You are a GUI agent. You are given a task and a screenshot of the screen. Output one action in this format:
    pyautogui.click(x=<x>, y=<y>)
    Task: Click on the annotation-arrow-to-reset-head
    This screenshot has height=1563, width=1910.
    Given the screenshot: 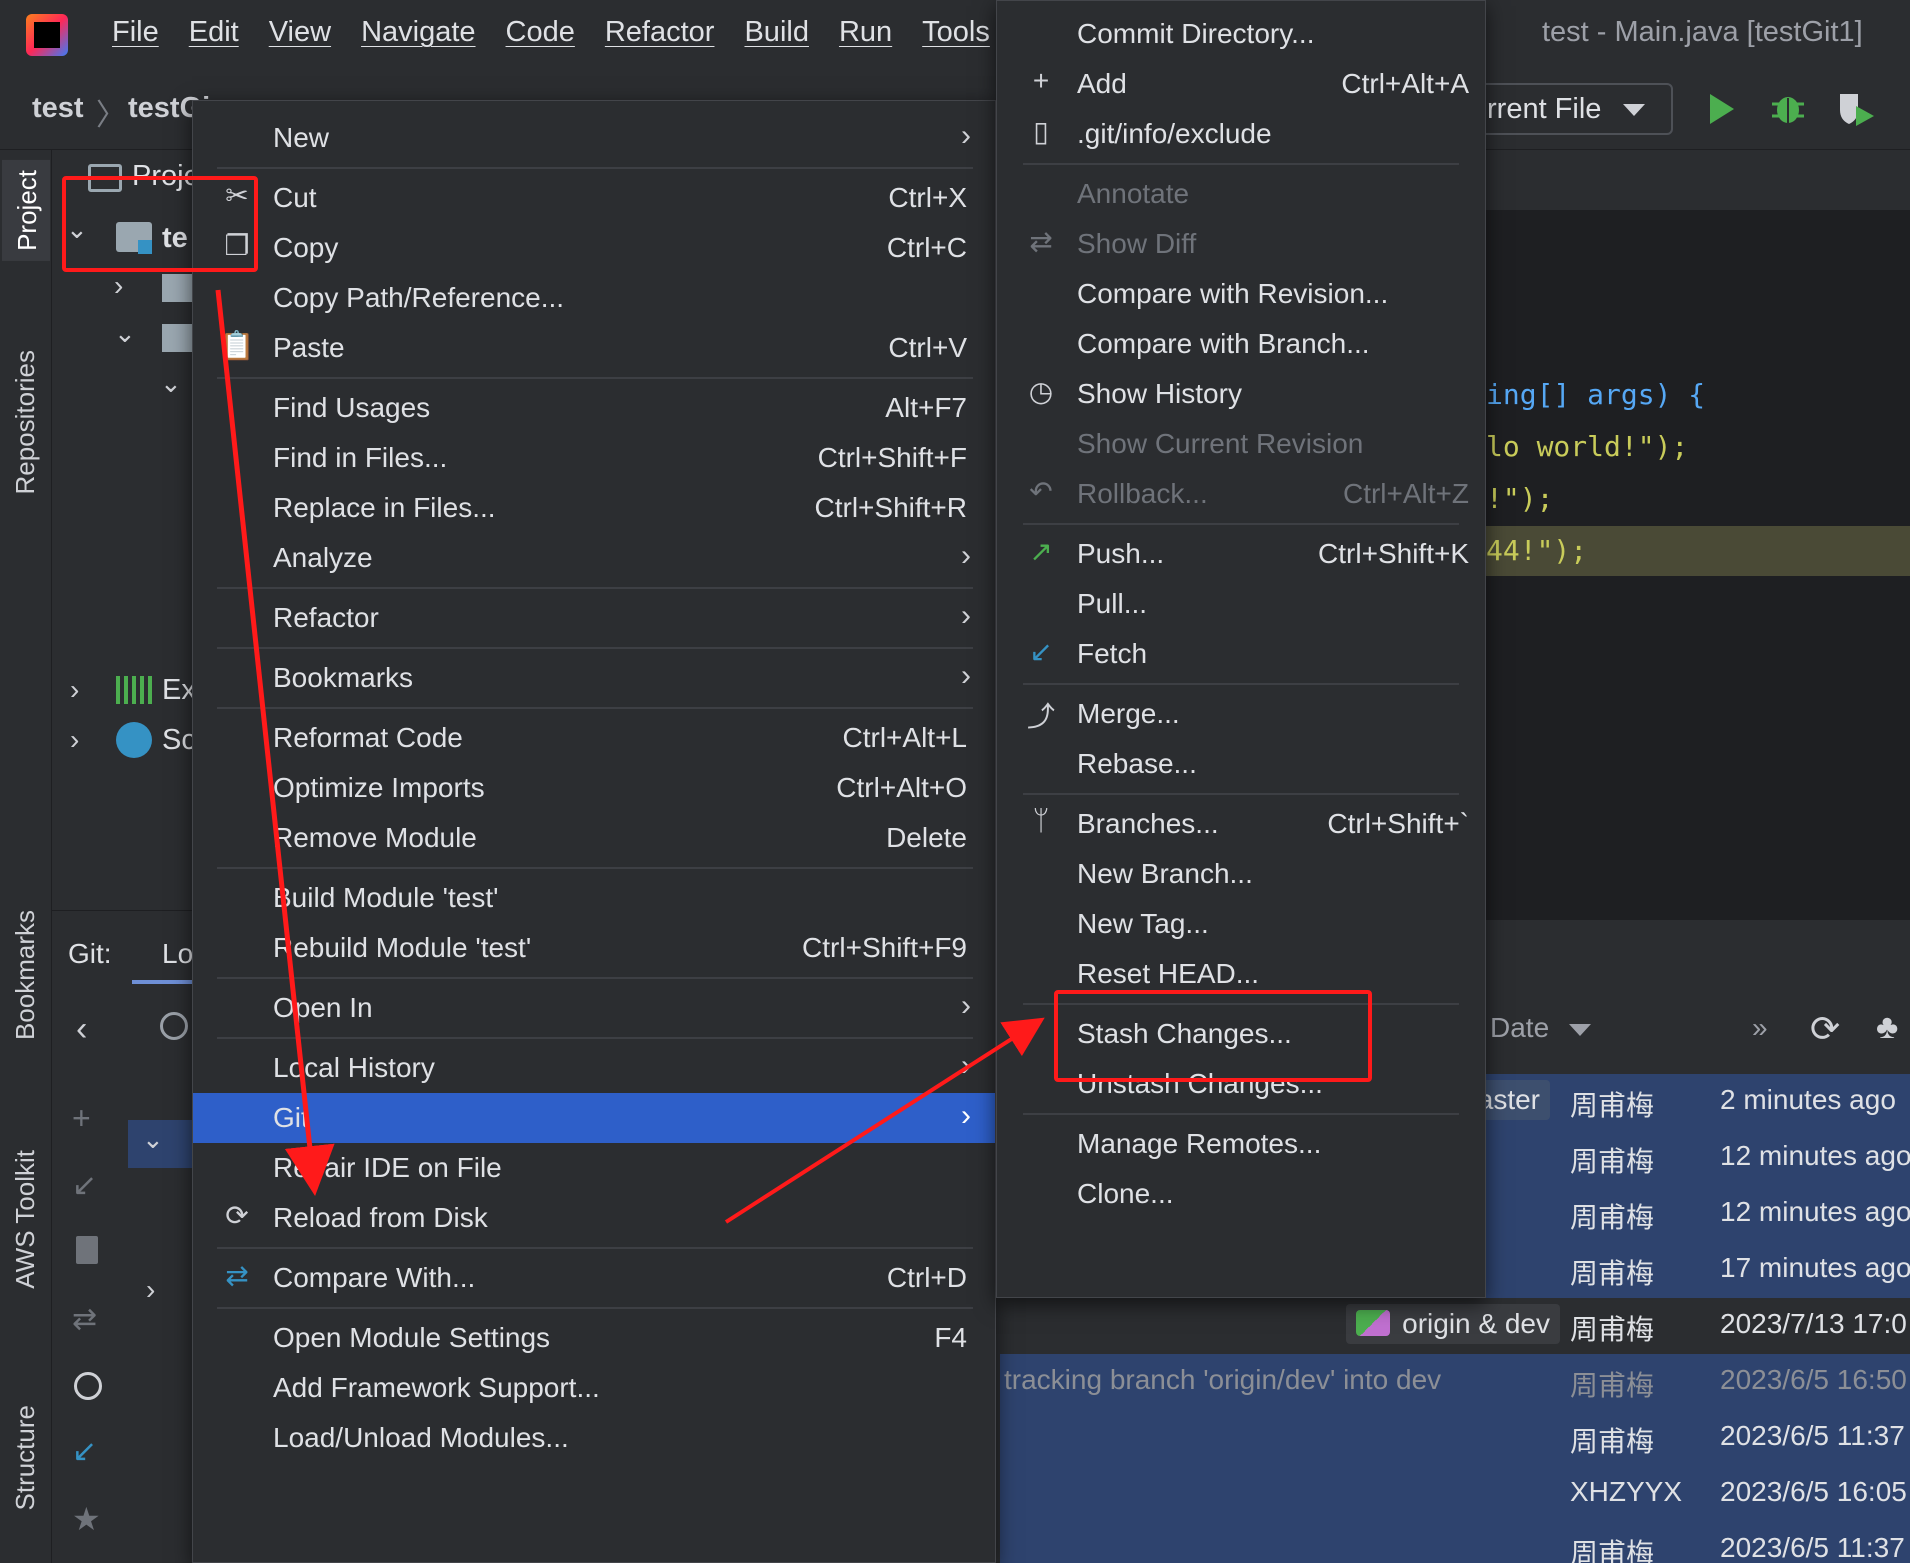 What is the action you would take?
    pyautogui.click(x=884, y=1120)
    